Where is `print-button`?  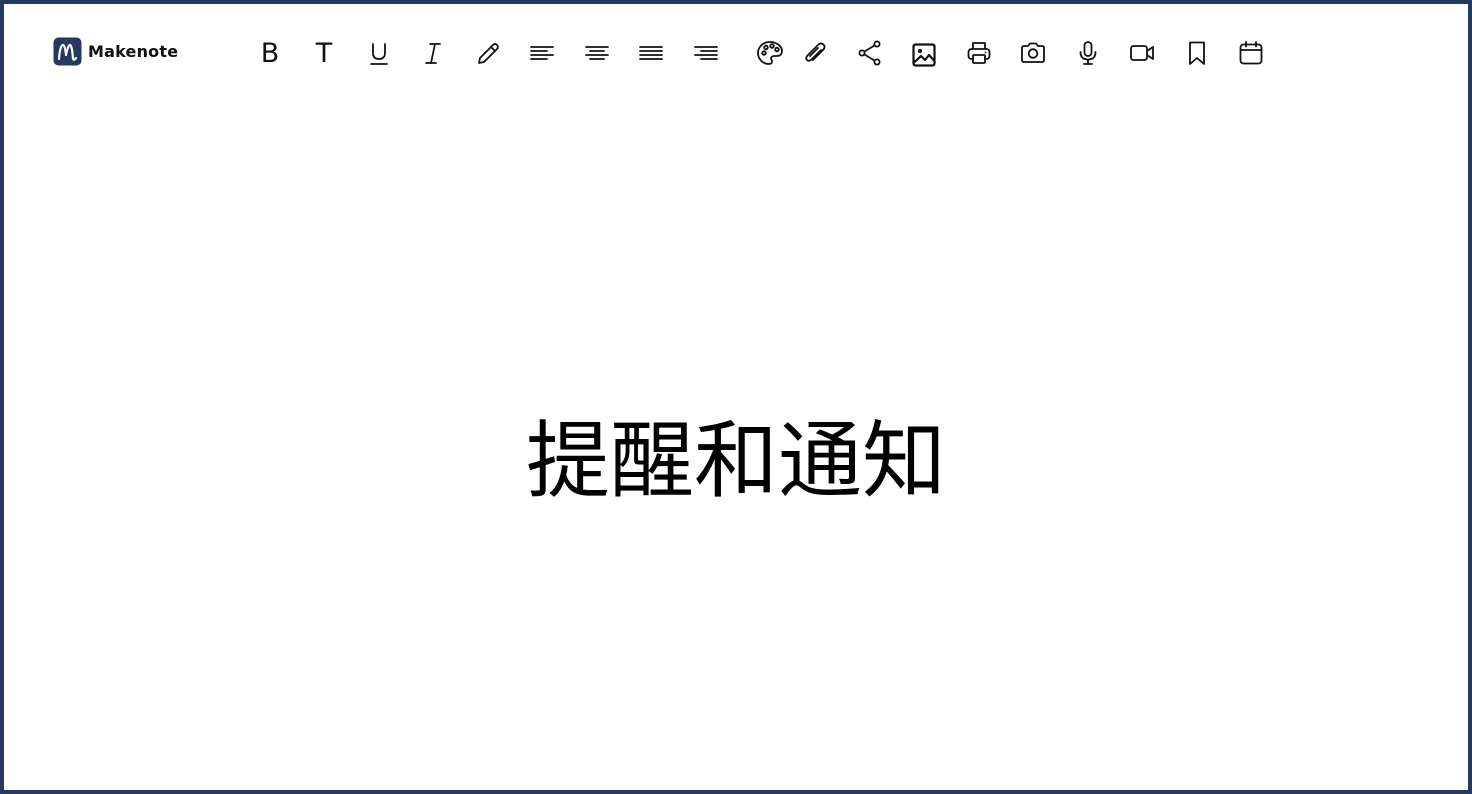
print-button is located at coordinates (979, 53).